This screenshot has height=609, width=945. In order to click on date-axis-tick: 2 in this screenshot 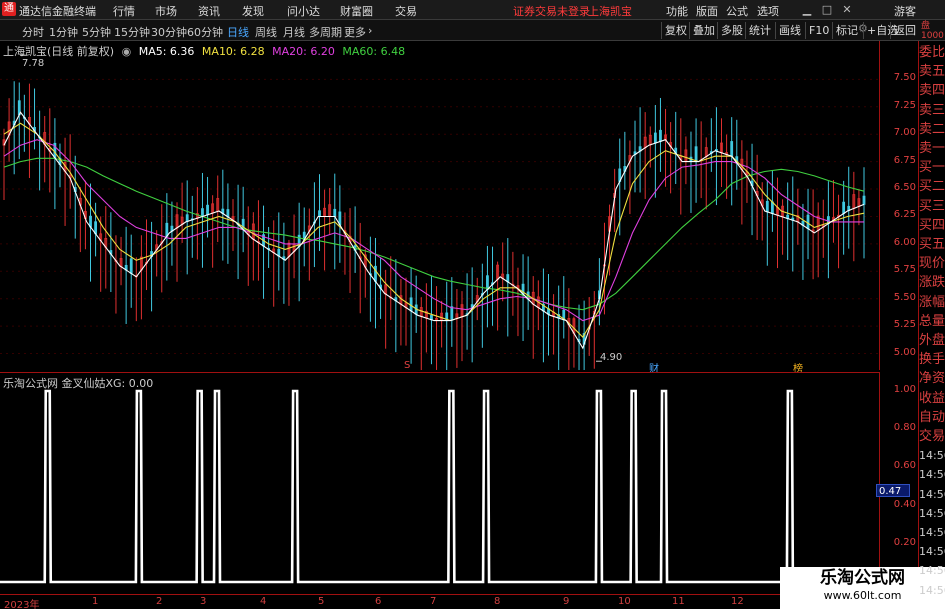, I will do `click(159, 601)`.